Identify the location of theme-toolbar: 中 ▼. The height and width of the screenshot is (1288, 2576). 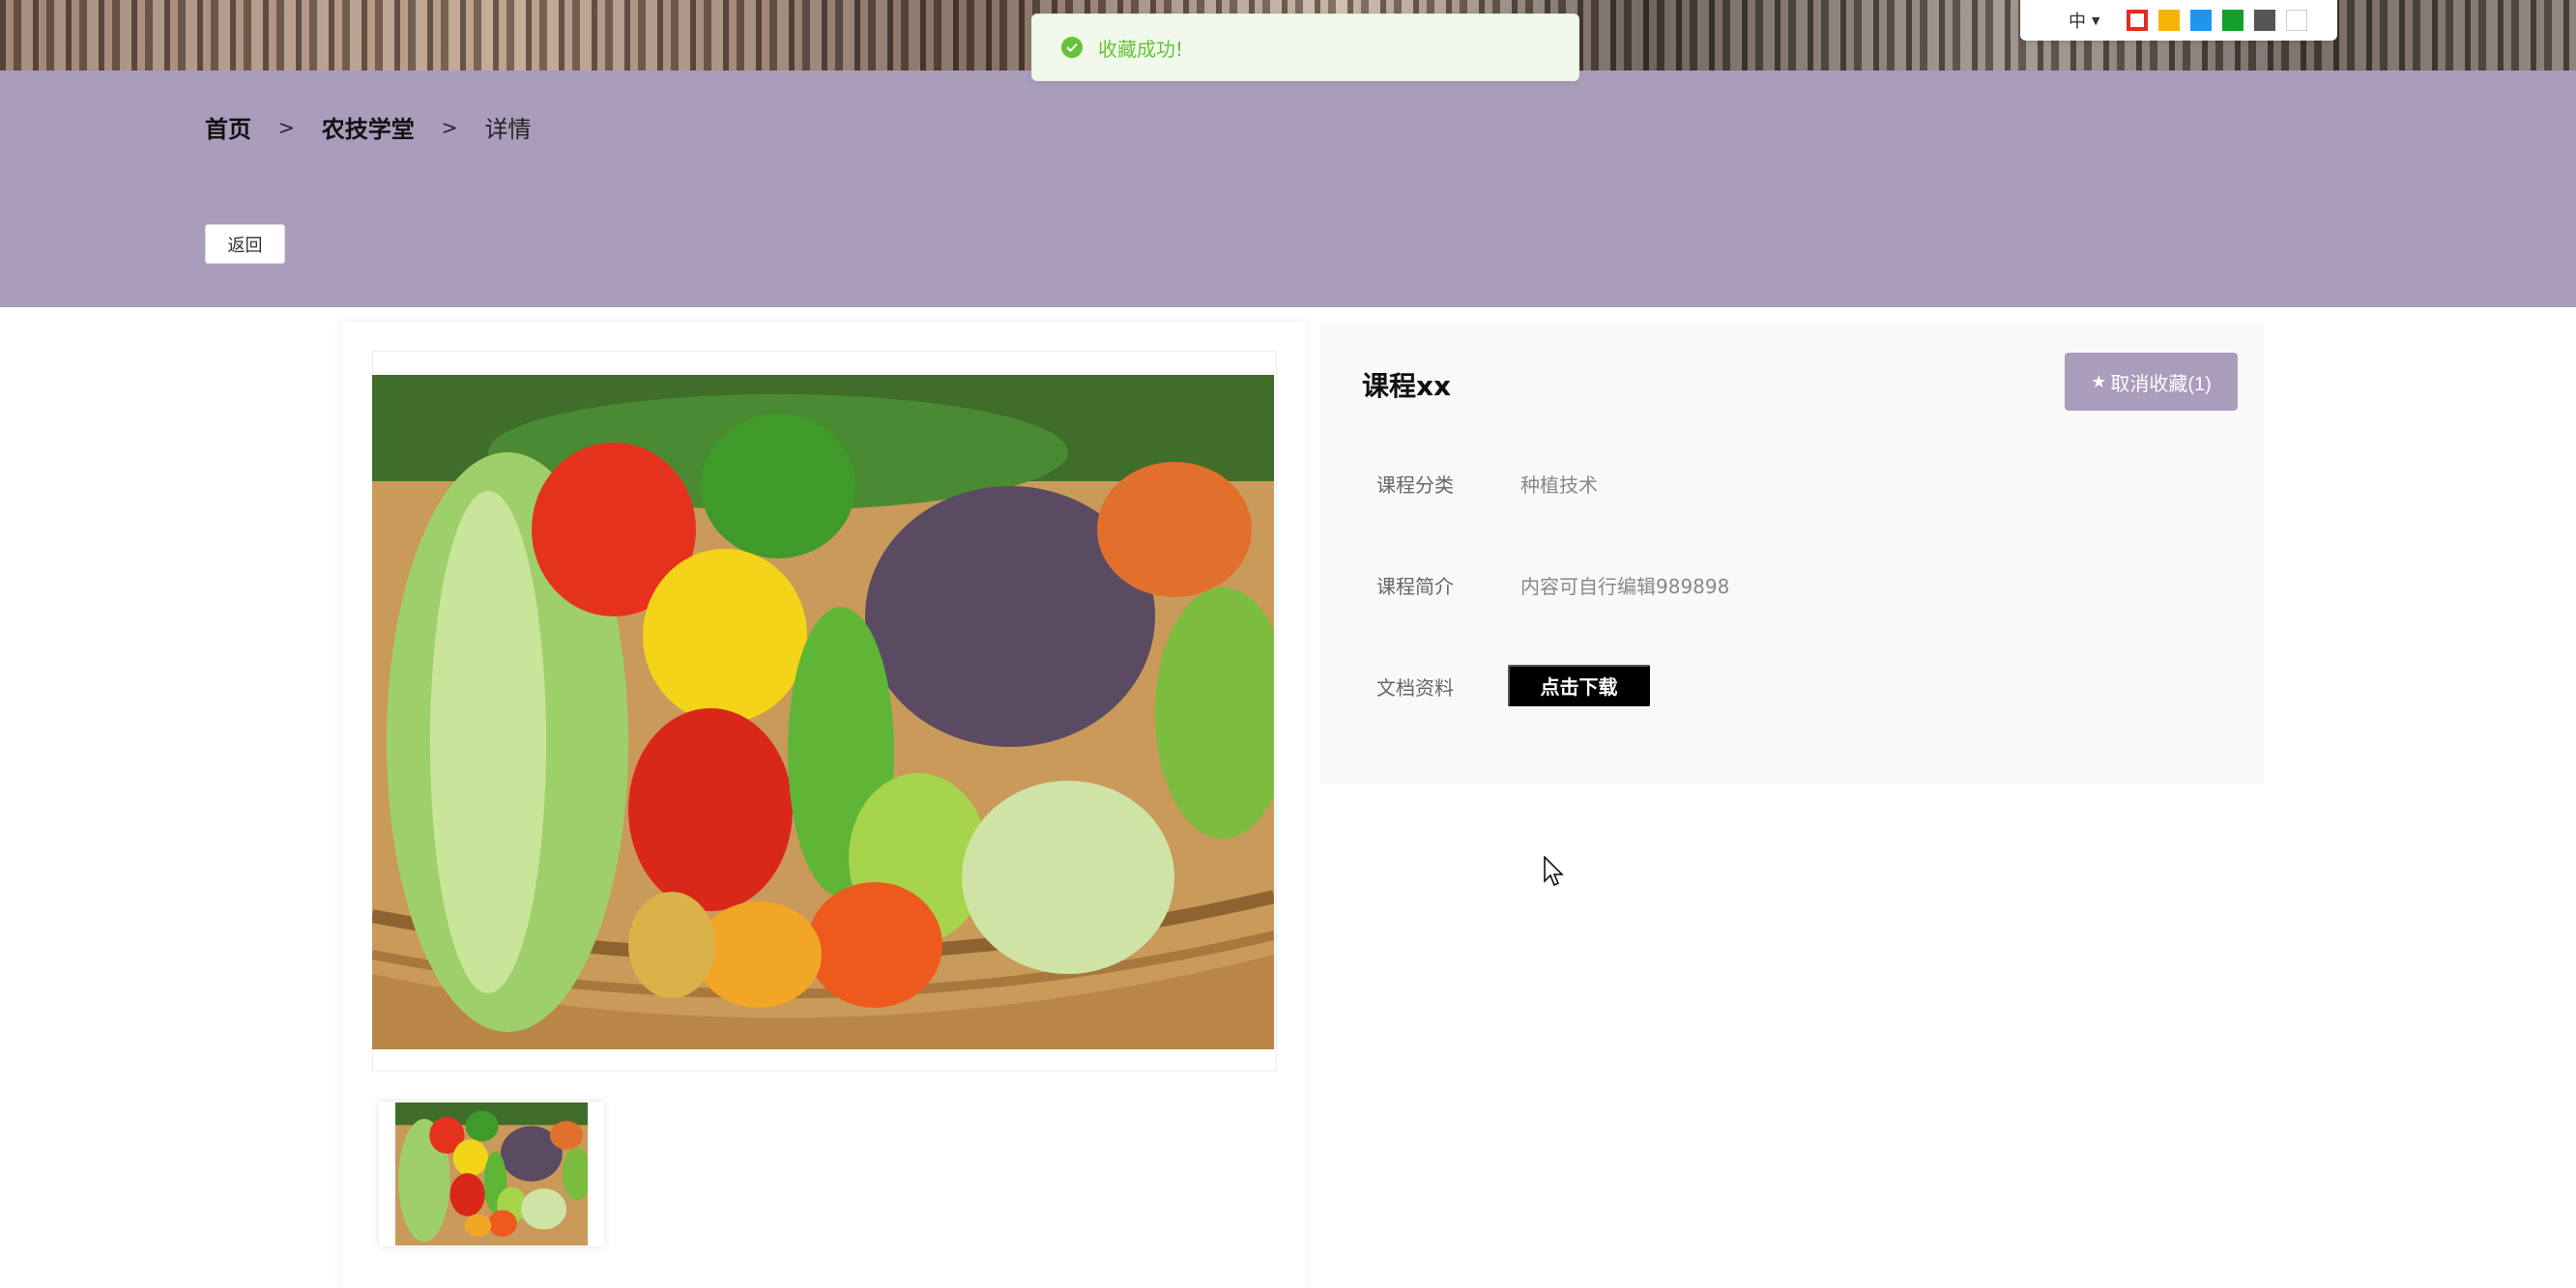
(2178, 21).